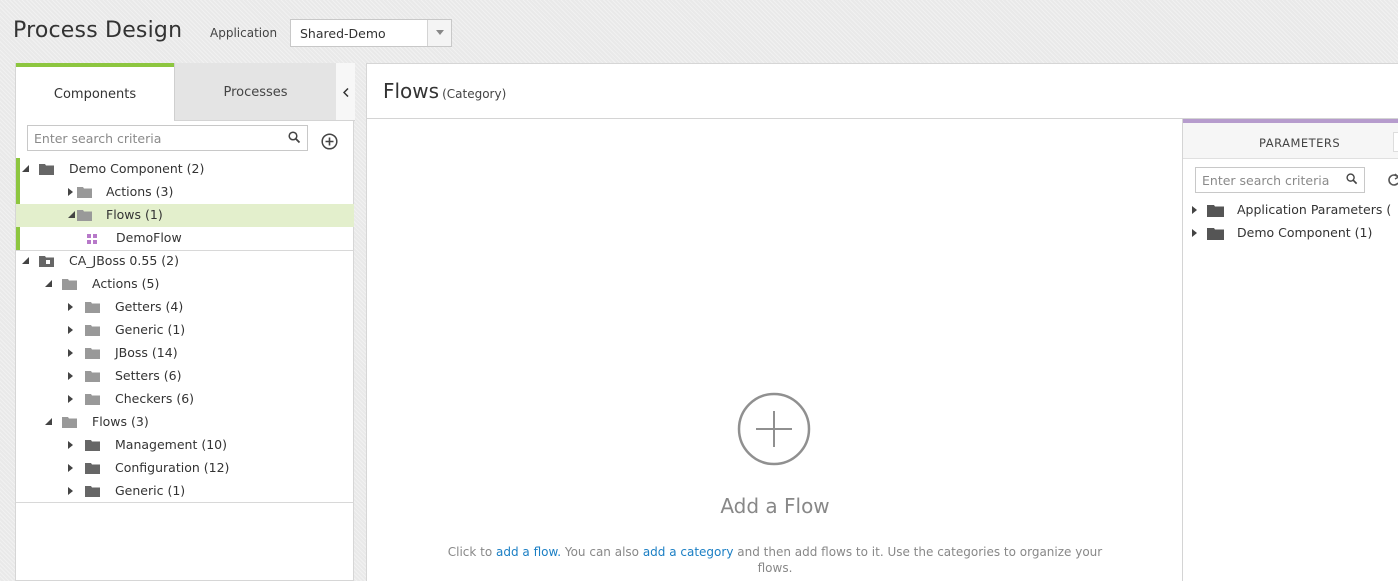 The width and height of the screenshot is (1398, 581). What do you see at coordinates (124, 260) in the screenshot?
I see `tree-item-label: CA_JBoss 0.55 (2)` at bounding box center [124, 260].